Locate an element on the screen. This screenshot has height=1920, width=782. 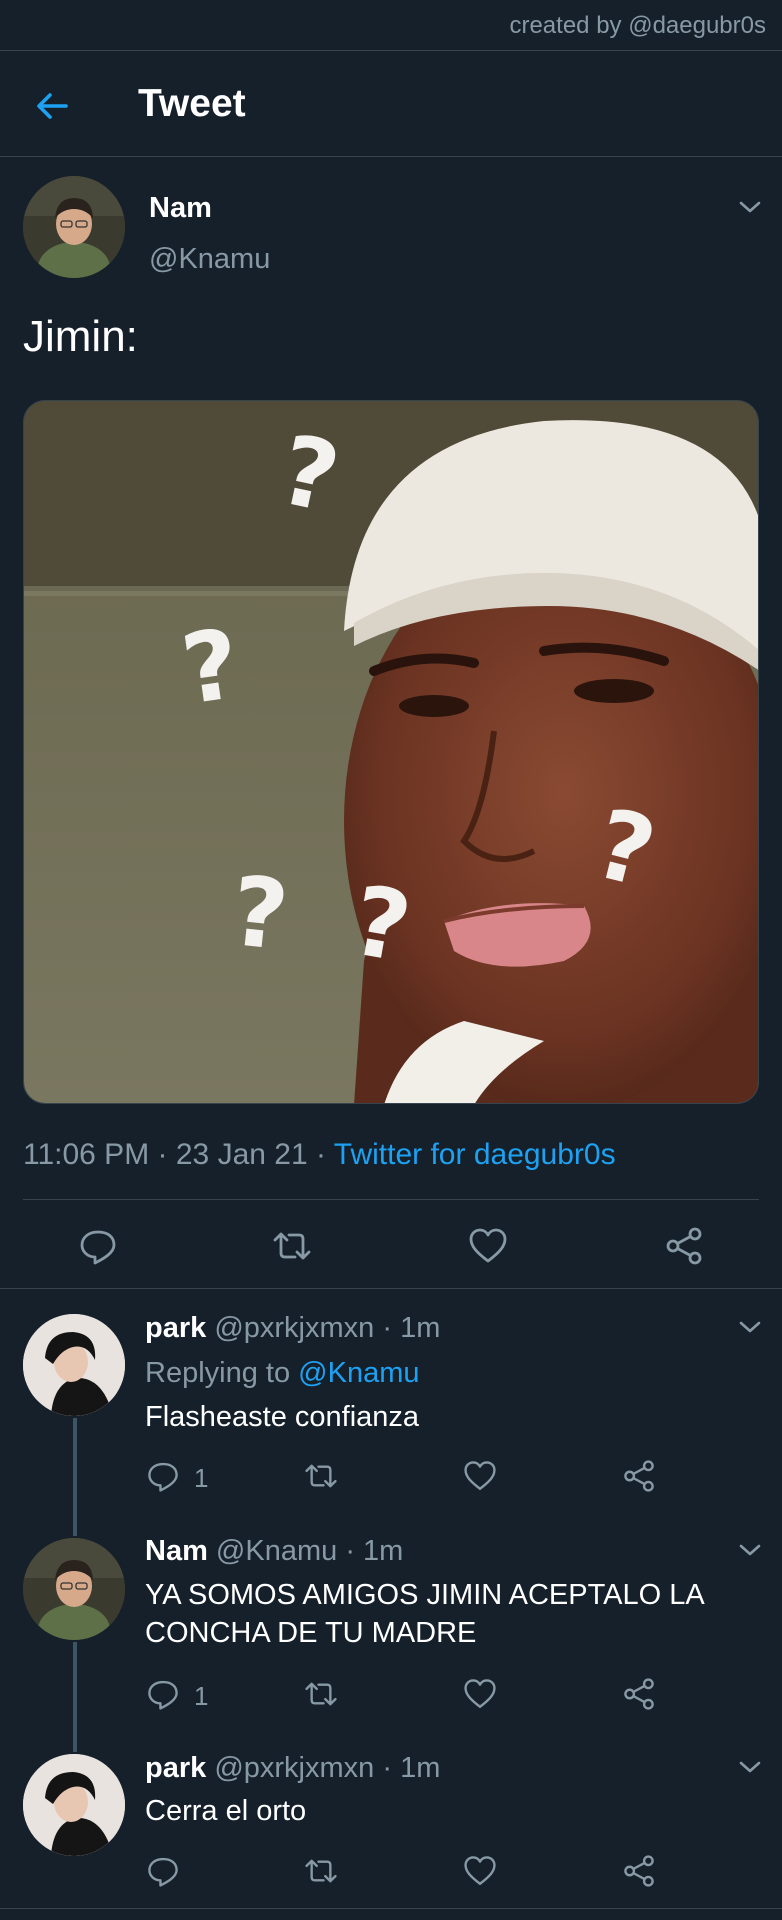
reply-text: Cerra el orto is located at coordinates (226, 1811).